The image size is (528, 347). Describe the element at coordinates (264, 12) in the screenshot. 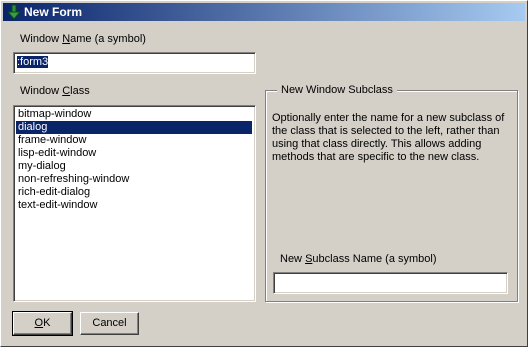

I see `title-bar: New Form` at that location.